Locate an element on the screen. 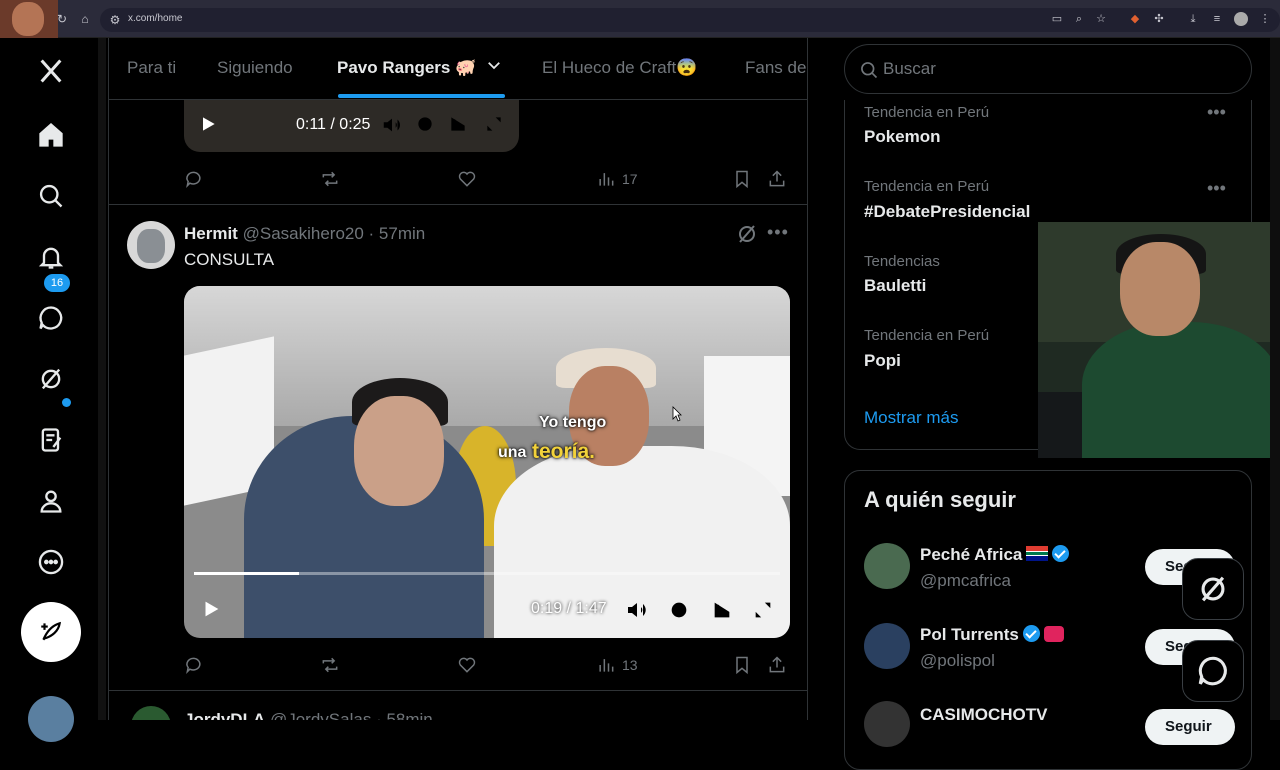 This screenshot has width=1280, height=770. account-avatar is located at coordinates (51, 719).